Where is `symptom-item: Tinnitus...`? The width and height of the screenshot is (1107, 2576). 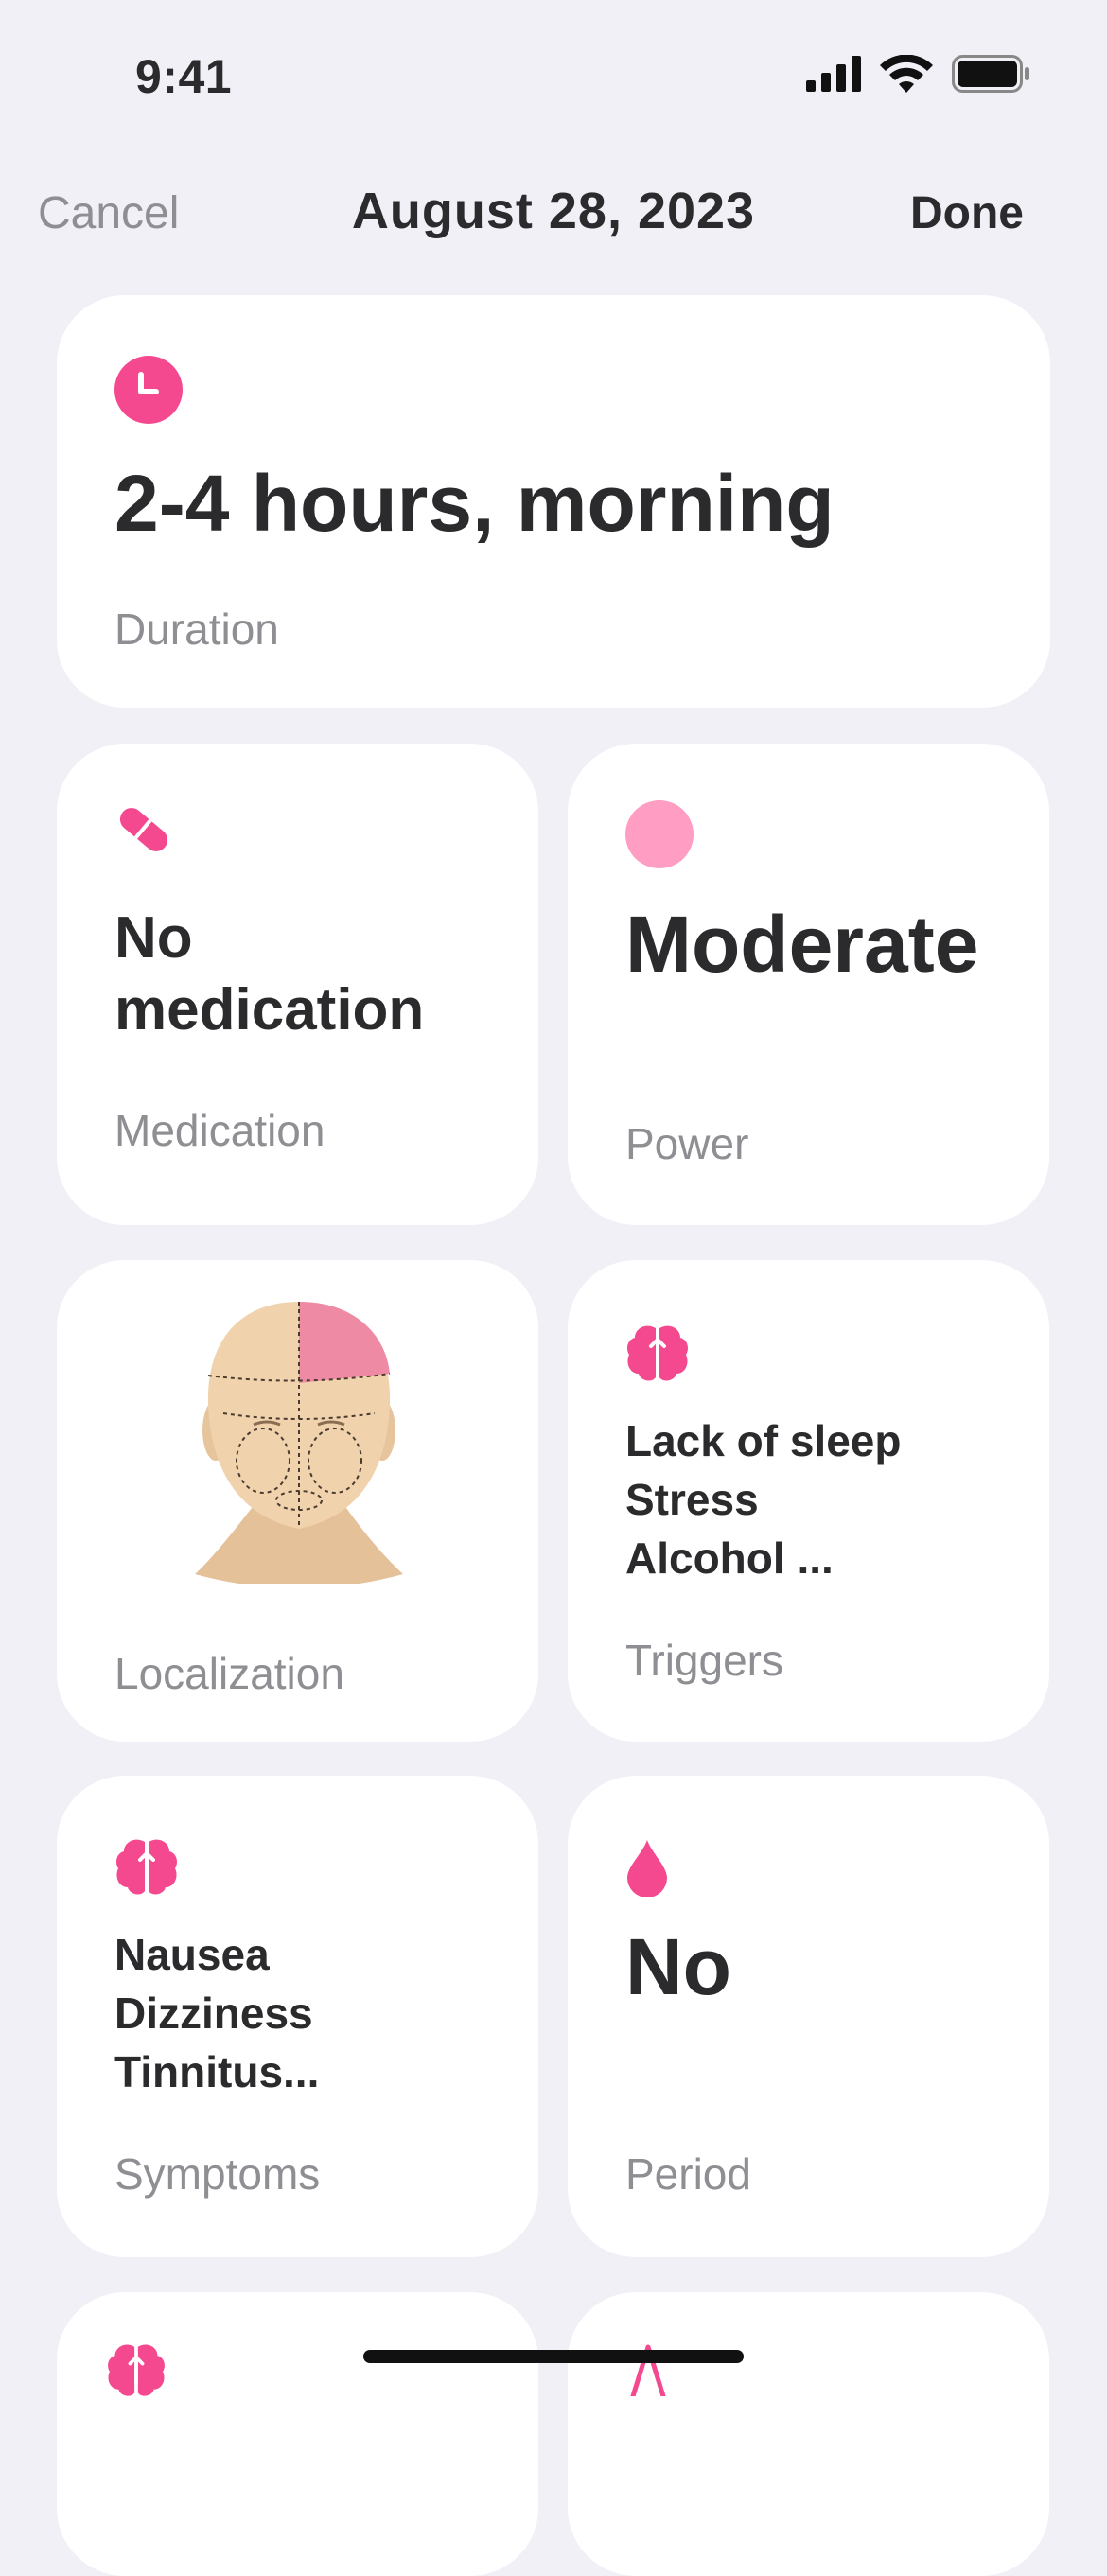
symptom-item: Tinnitus... is located at coordinates (217, 2071).